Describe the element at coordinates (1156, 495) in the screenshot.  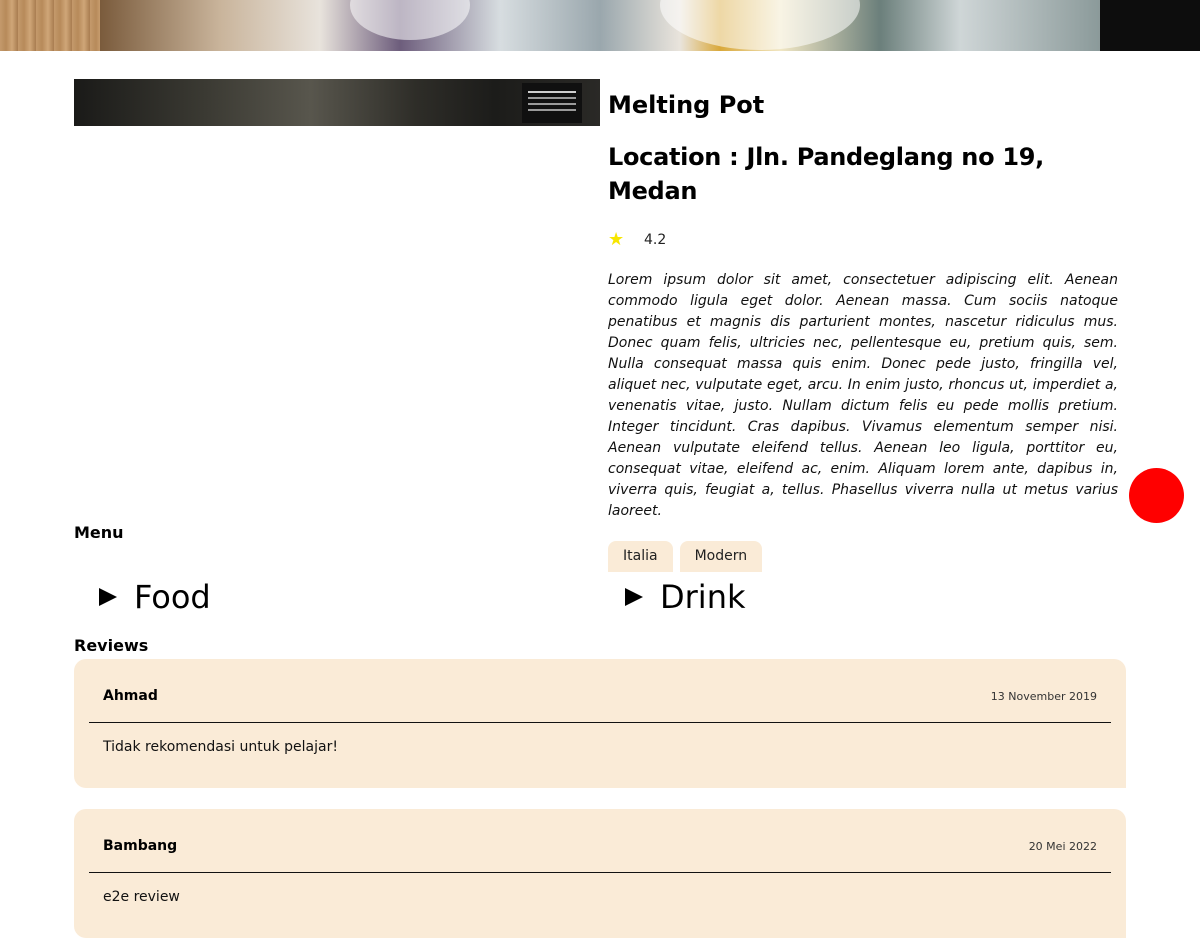
I see `floating-action-button` at that location.